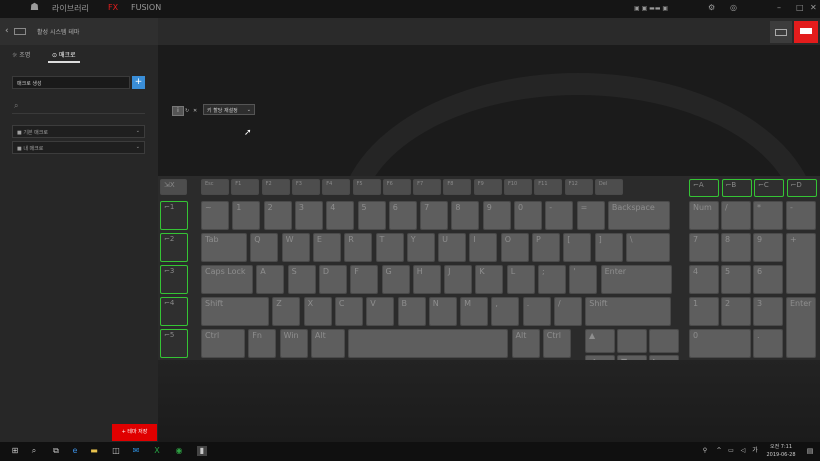  What do you see at coordinates (305, 187) in the screenshot?
I see `key-f3: F3` at bounding box center [305, 187].